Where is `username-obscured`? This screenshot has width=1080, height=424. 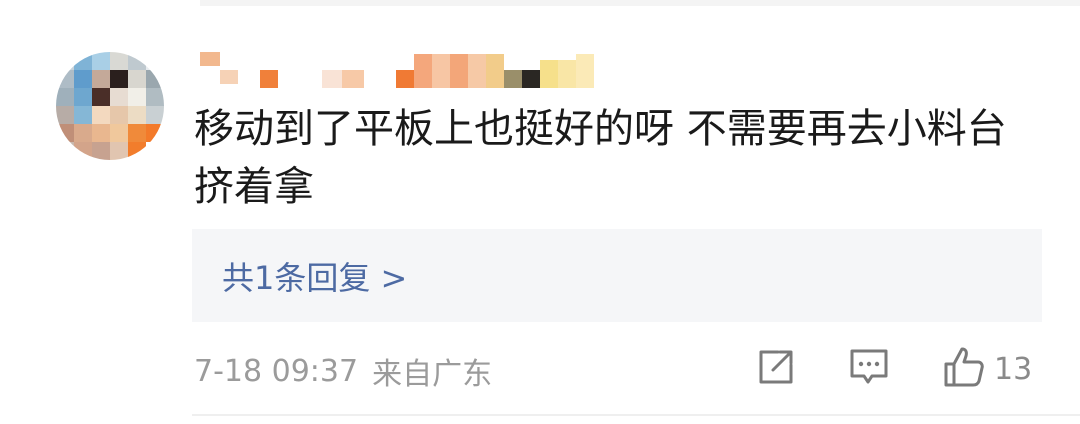
username-obscured is located at coordinates (397, 68).